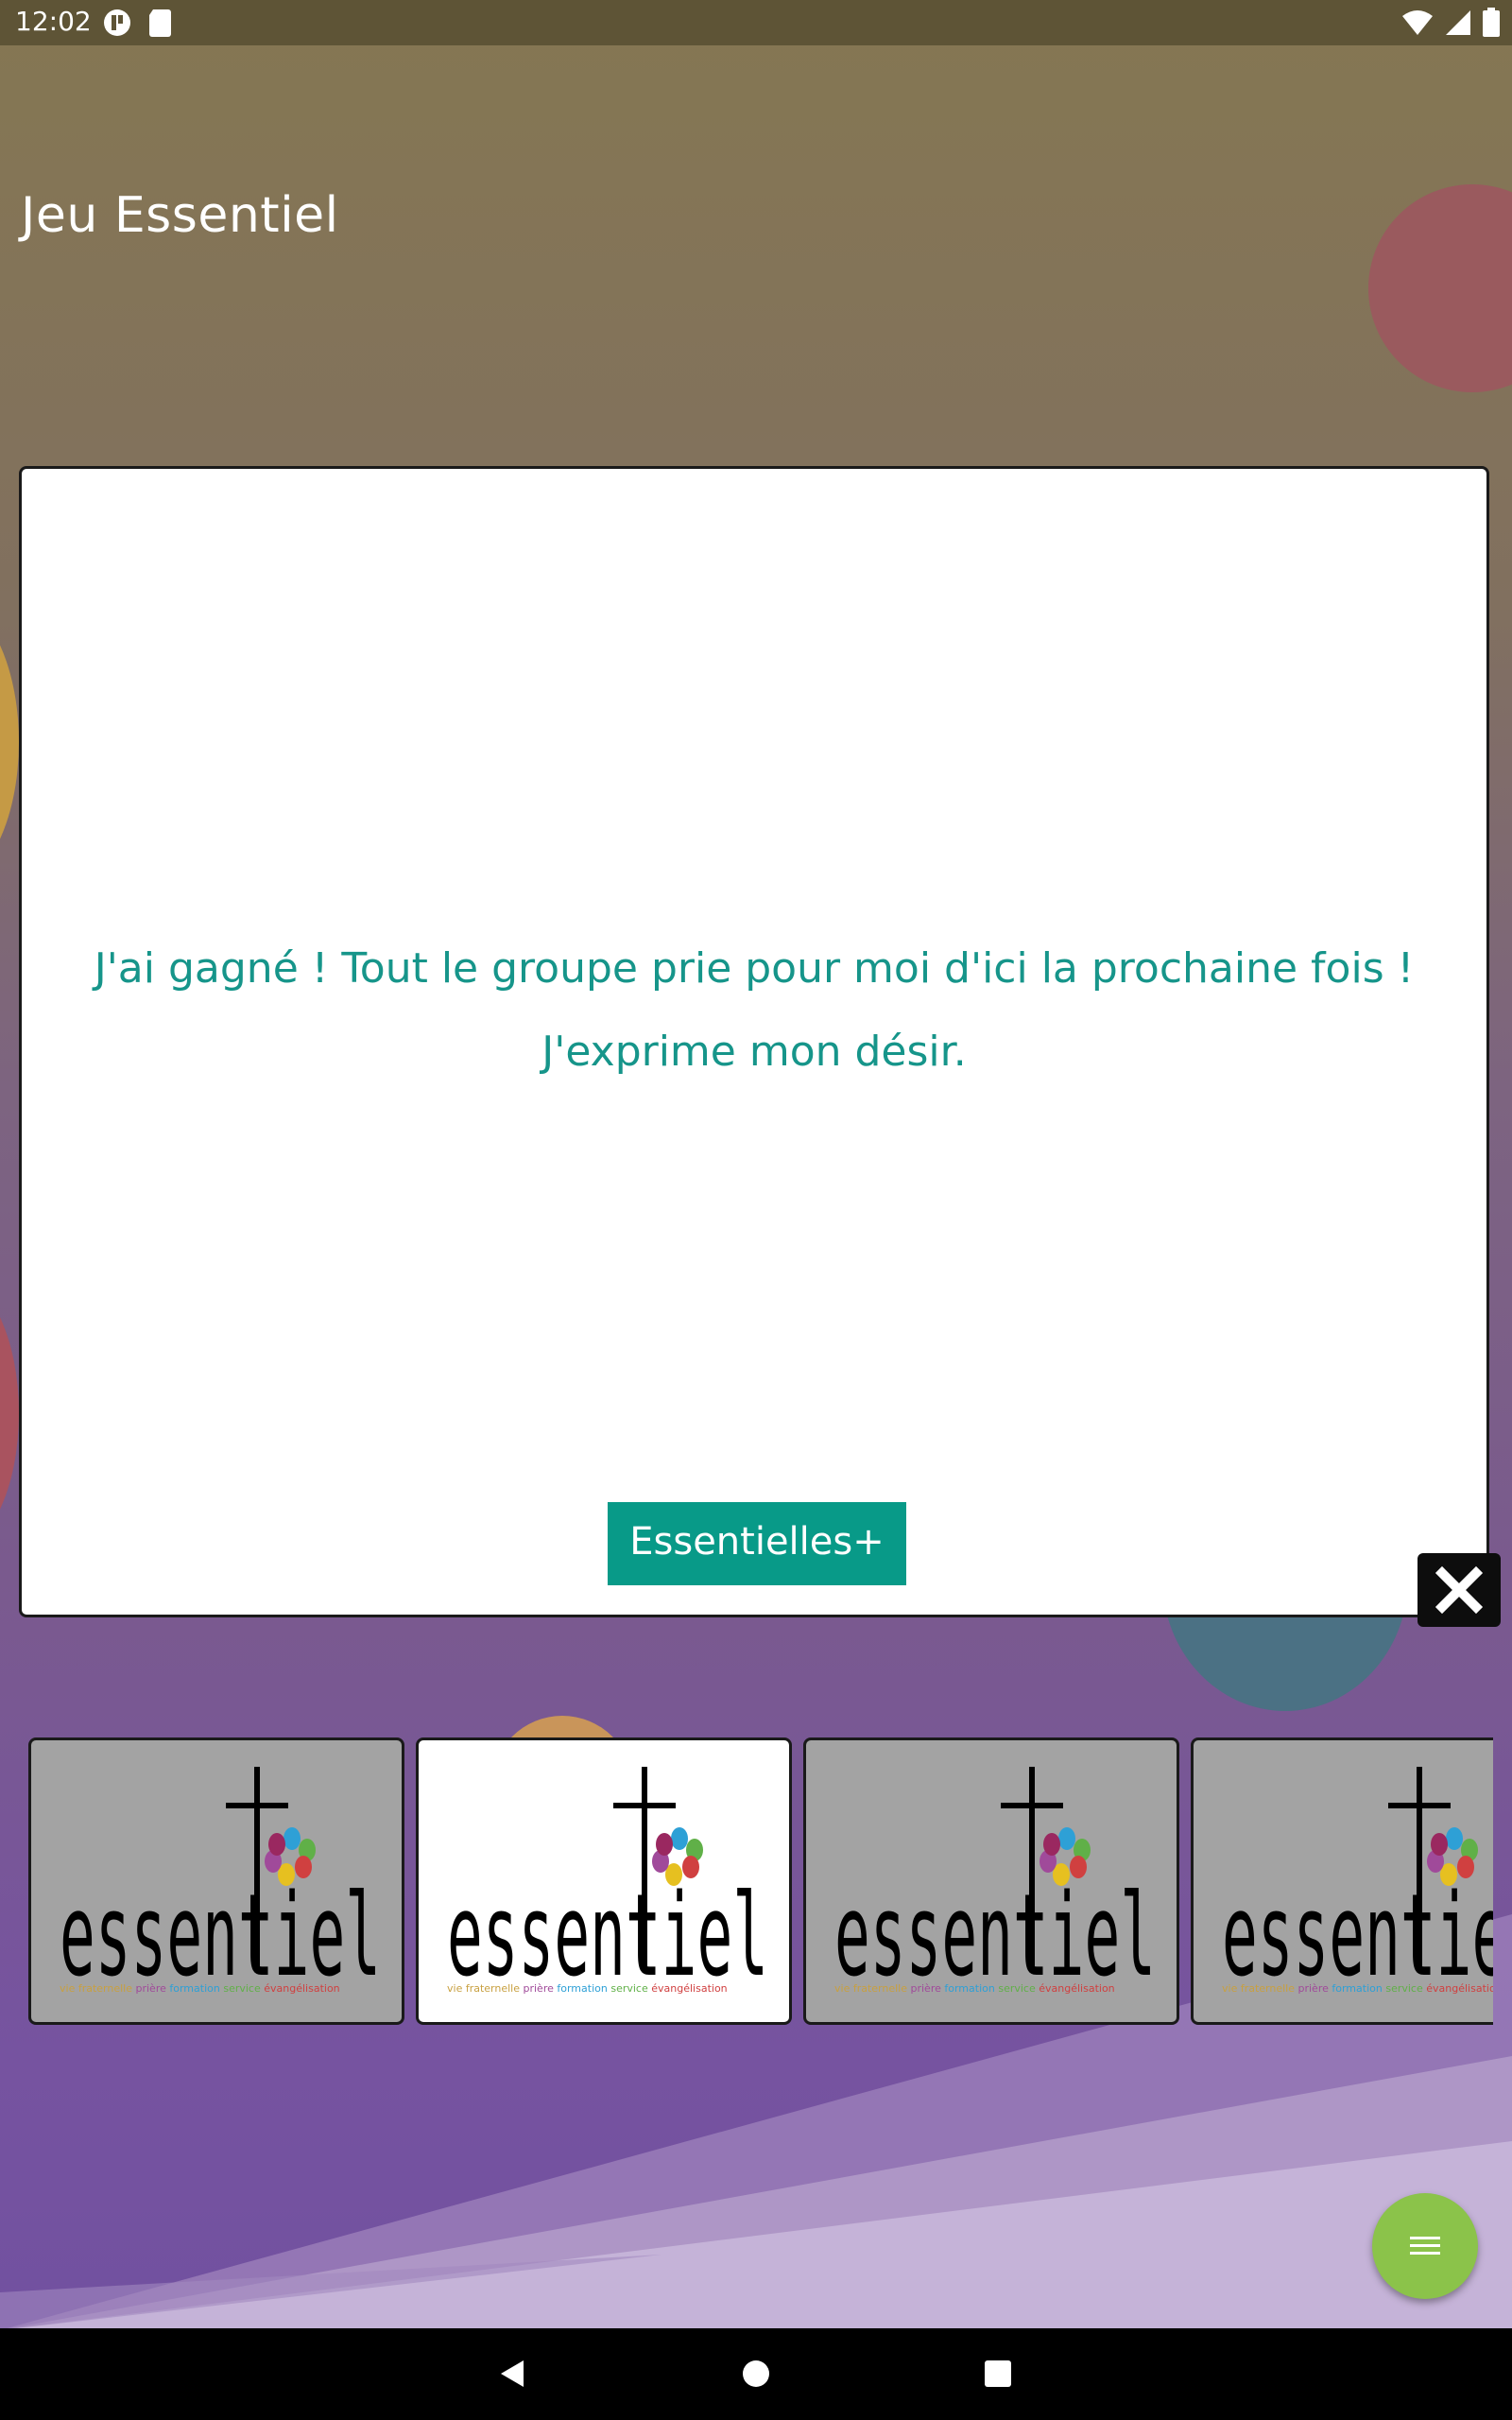 The width and height of the screenshot is (1512, 2420). I want to click on page-title: Jeu Essentiel, so click(180, 215).